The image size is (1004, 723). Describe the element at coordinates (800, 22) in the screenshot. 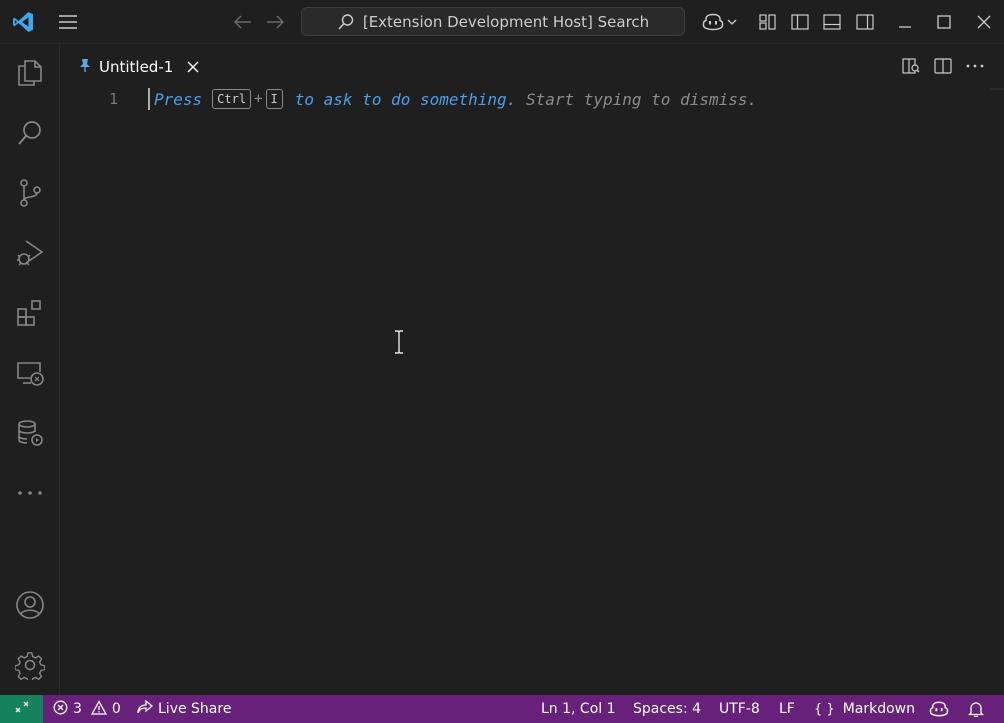

I see `toggle-primary-sidebar-icon` at that location.